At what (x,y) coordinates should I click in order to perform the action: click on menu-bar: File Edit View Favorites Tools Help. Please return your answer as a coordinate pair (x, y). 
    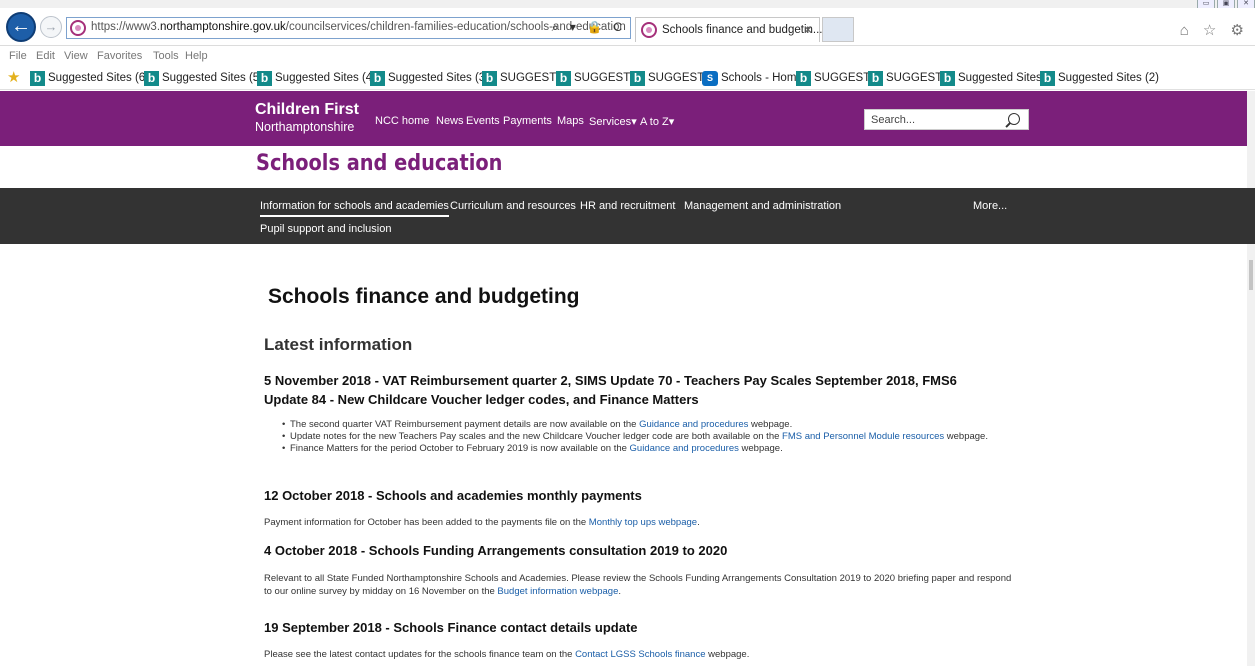
    Looking at the image, I should click on (627, 56).